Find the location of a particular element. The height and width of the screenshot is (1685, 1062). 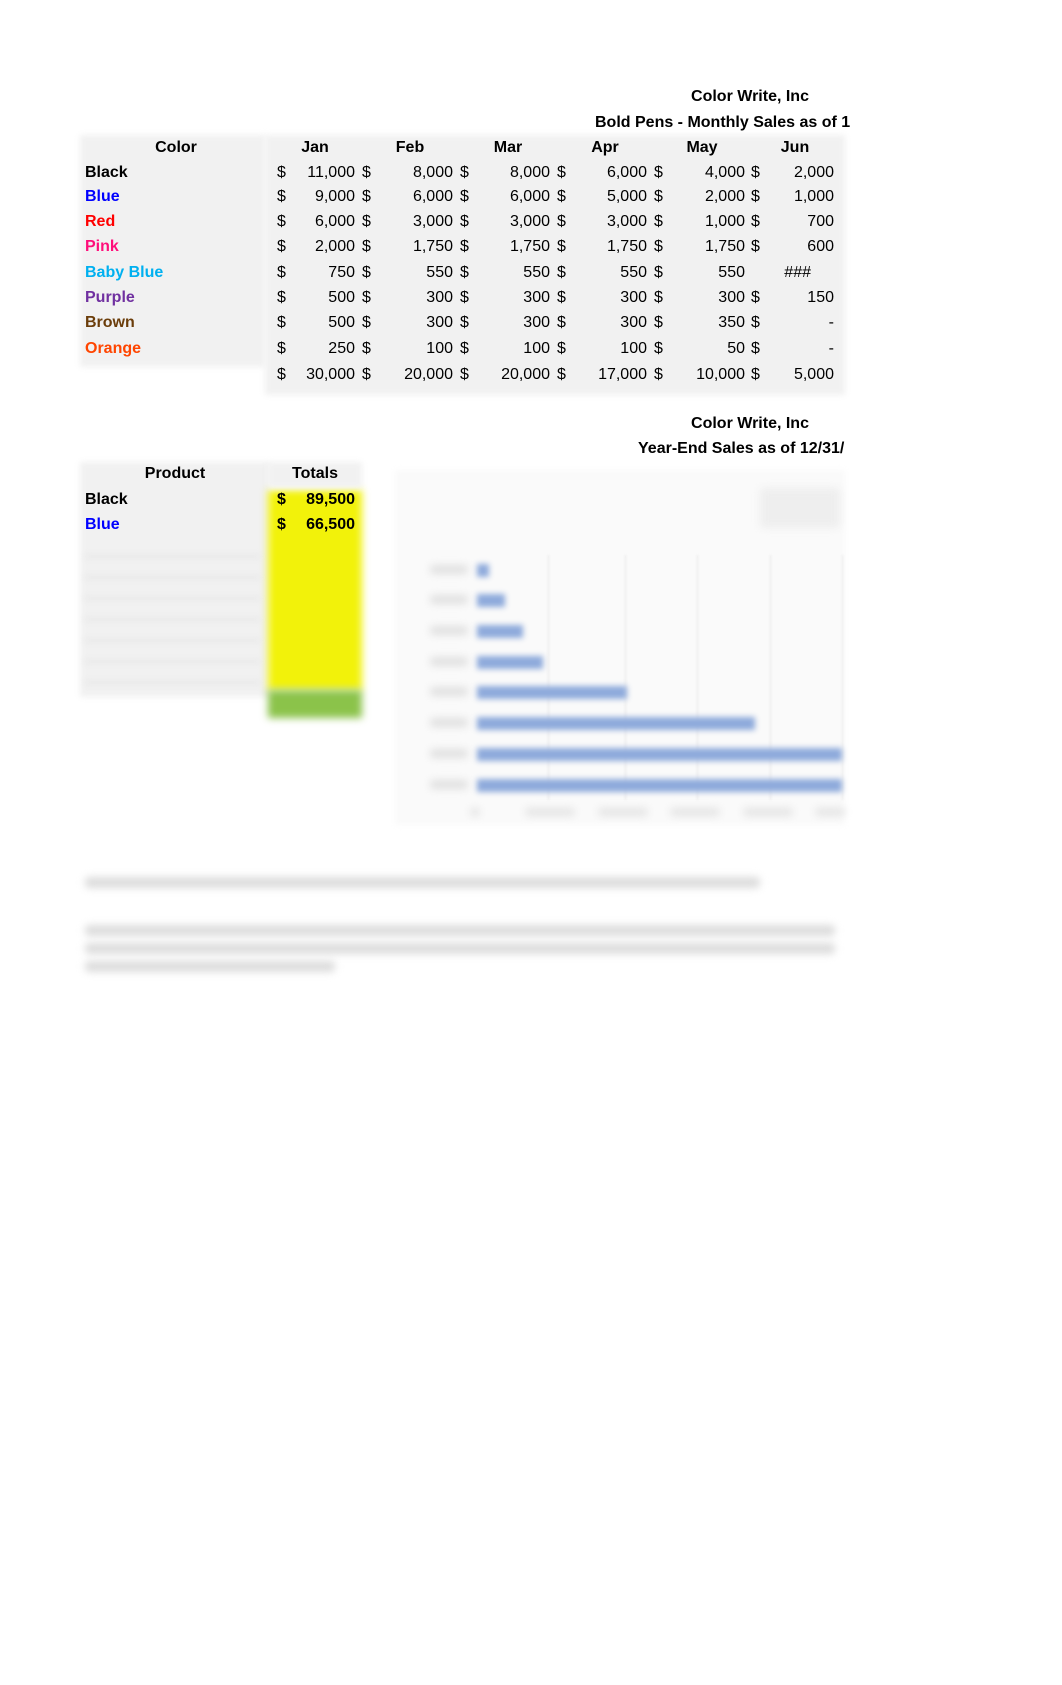

cell-value: 9,000 is located at coordinates (335, 197).